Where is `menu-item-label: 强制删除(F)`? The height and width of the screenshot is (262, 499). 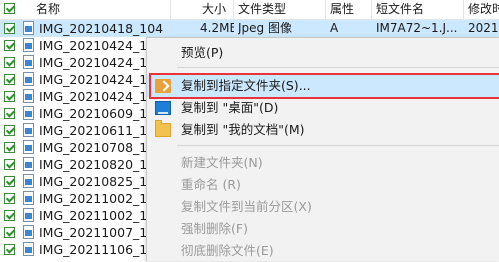
menu-item-label: 强制删除(F) is located at coordinates (214, 228).